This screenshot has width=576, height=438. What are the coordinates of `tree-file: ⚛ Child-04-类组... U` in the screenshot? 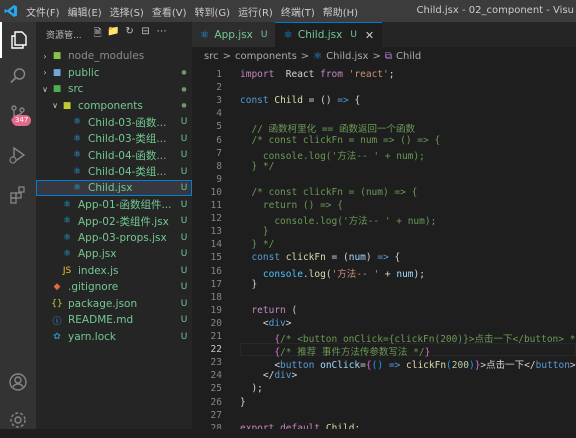 It's located at (114, 172).